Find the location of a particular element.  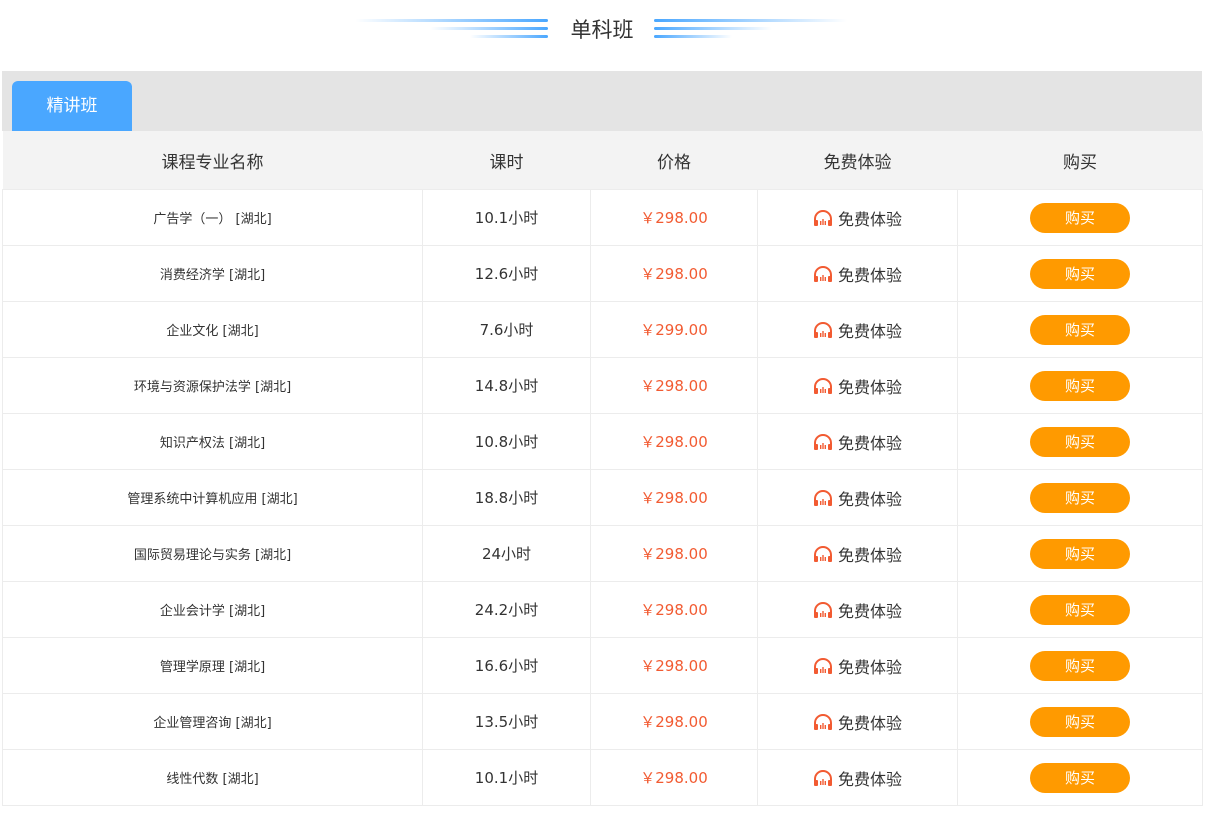

section-header: 单科班 is located at coordinates (605, 30).